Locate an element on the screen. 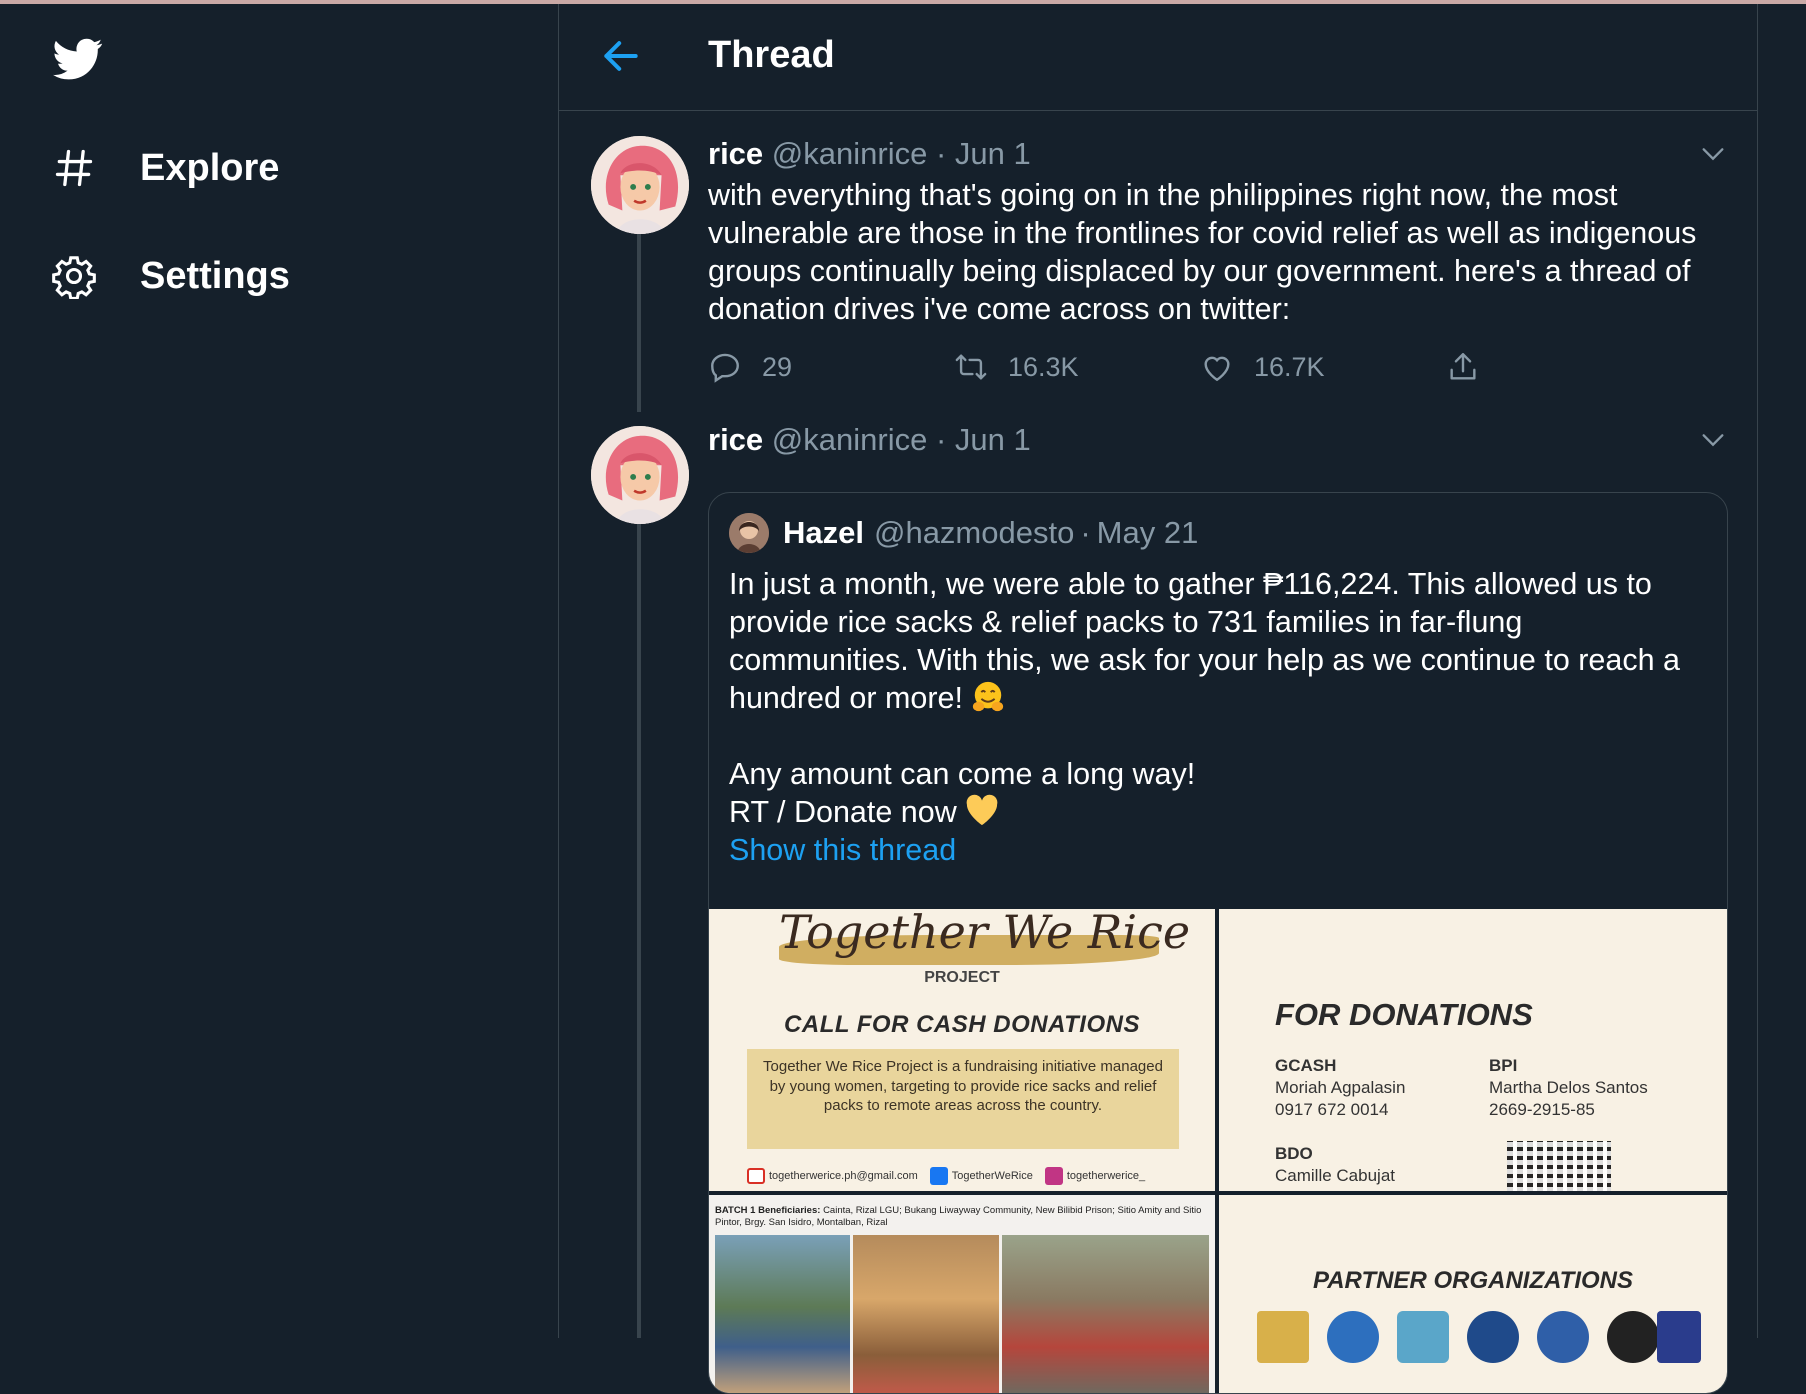 This screenshot has height=1394, width=1806. photo-collage is located at coordinates (962, 1314).